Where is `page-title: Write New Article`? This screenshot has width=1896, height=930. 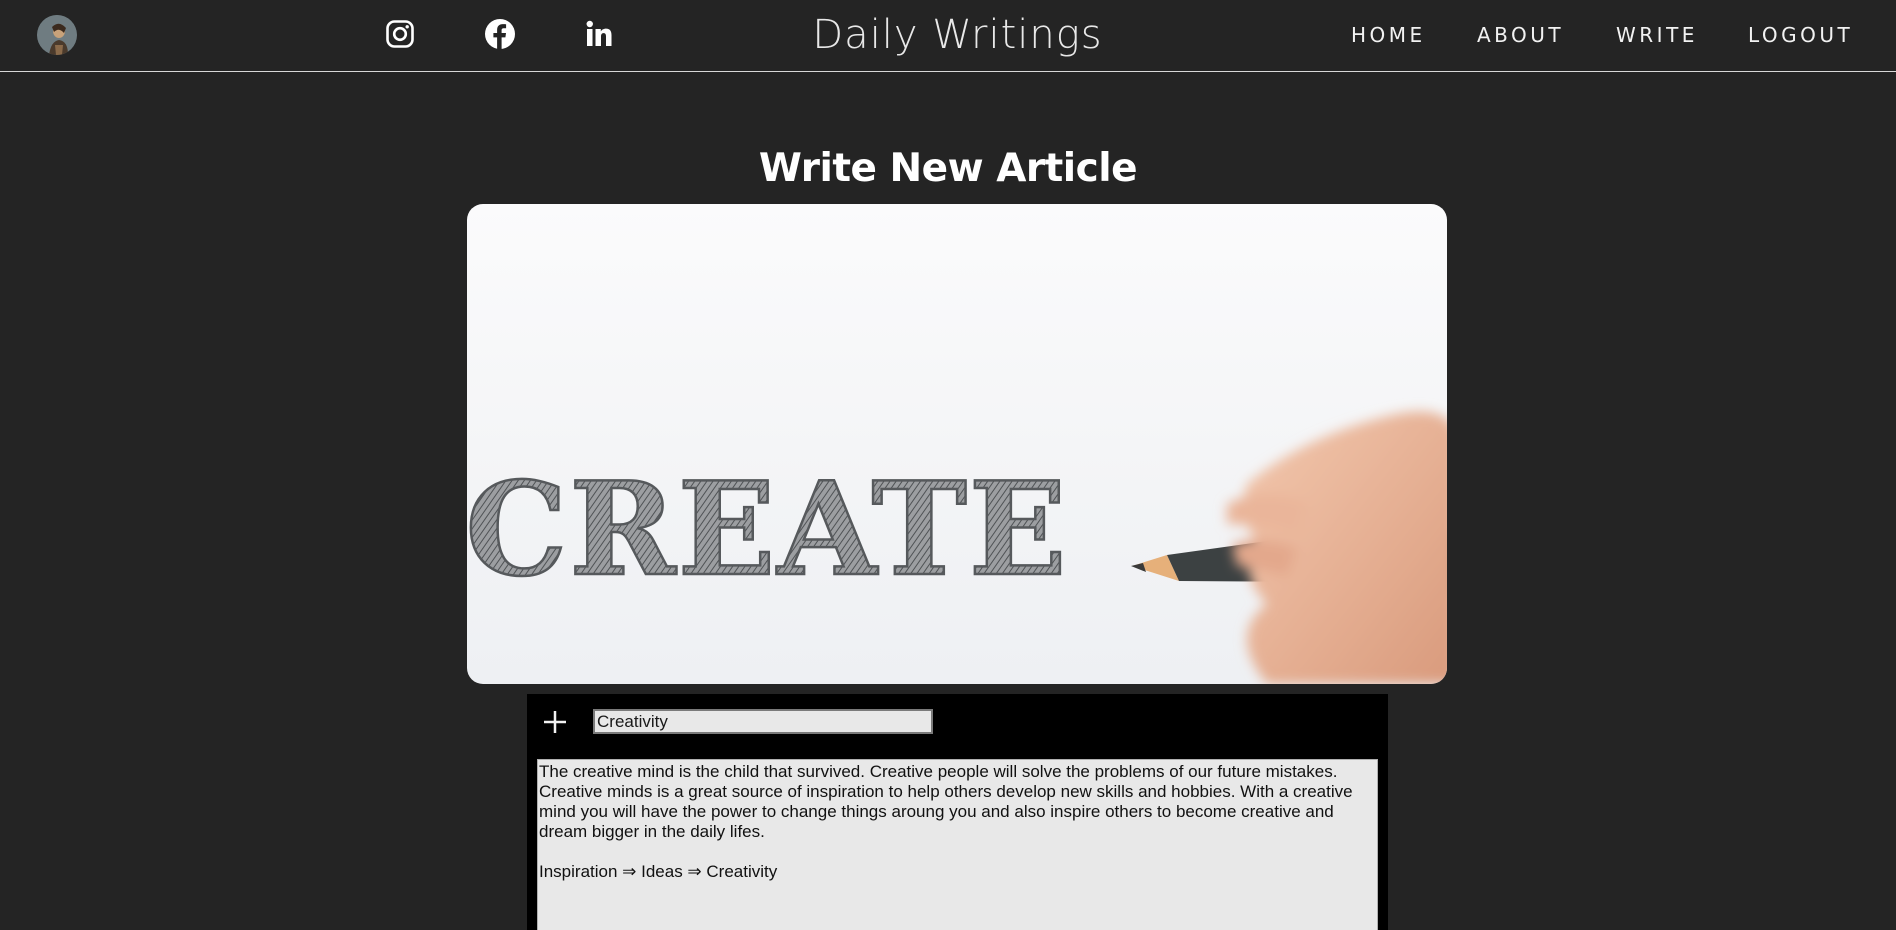 page-title: Write New Article is located at coordinates (948, 168).